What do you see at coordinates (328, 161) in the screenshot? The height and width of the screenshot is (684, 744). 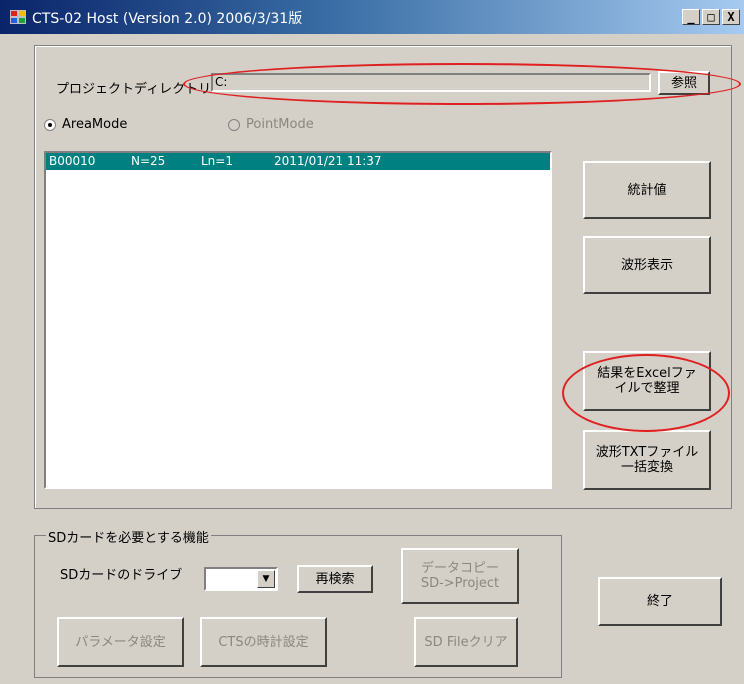 I see `list-item-datetime: 2011/01/21 11:37` at bounding box center [328, 161].